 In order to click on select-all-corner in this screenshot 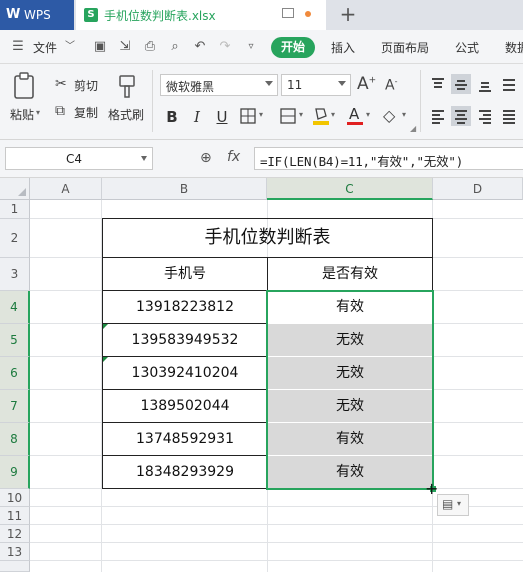, I will do `click(15, 189)`.